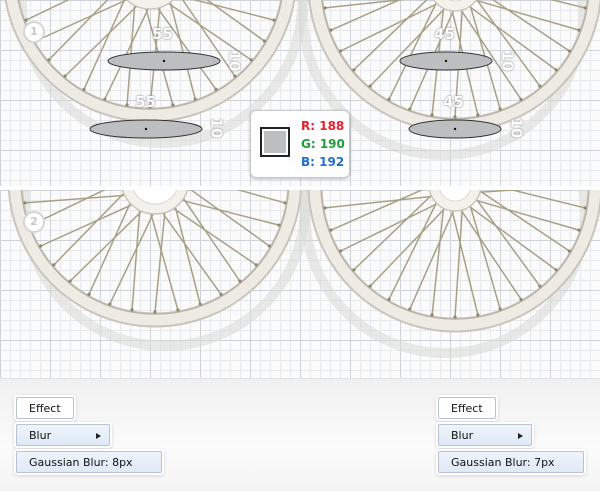 This screenshot has width=600, height=491. What do you see at coordinates (34, 222) in the screenshot?
I see `step-number-badge: 2` at bounding box center [34, 222].